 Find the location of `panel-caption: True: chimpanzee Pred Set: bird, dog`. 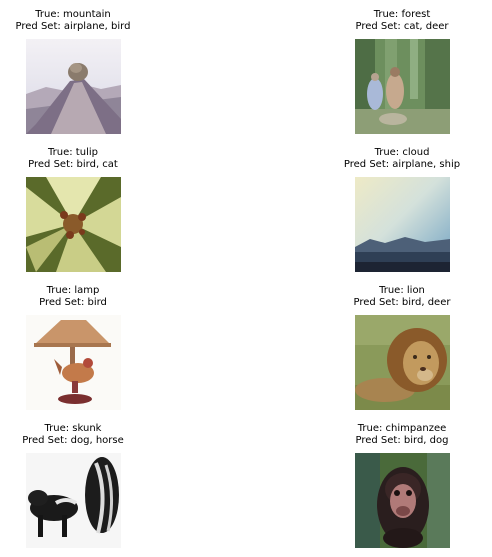

panel-caption: True: chimpanzee Pred Set: bird, dog is located at coordinates (402, 435).